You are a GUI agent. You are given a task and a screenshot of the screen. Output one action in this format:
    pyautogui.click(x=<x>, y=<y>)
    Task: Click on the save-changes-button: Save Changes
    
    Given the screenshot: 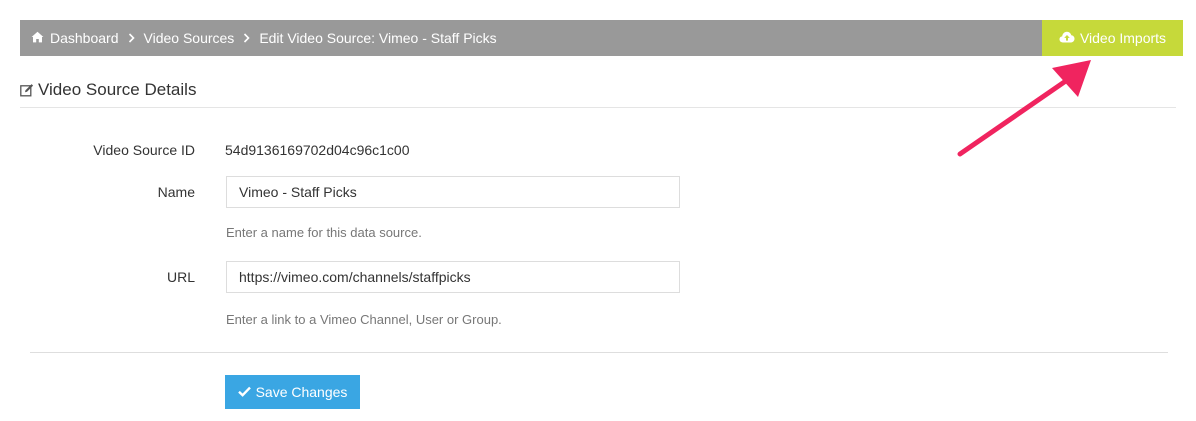 What is the action you would take?
    pyautogui.click(x=292, y=392)
    